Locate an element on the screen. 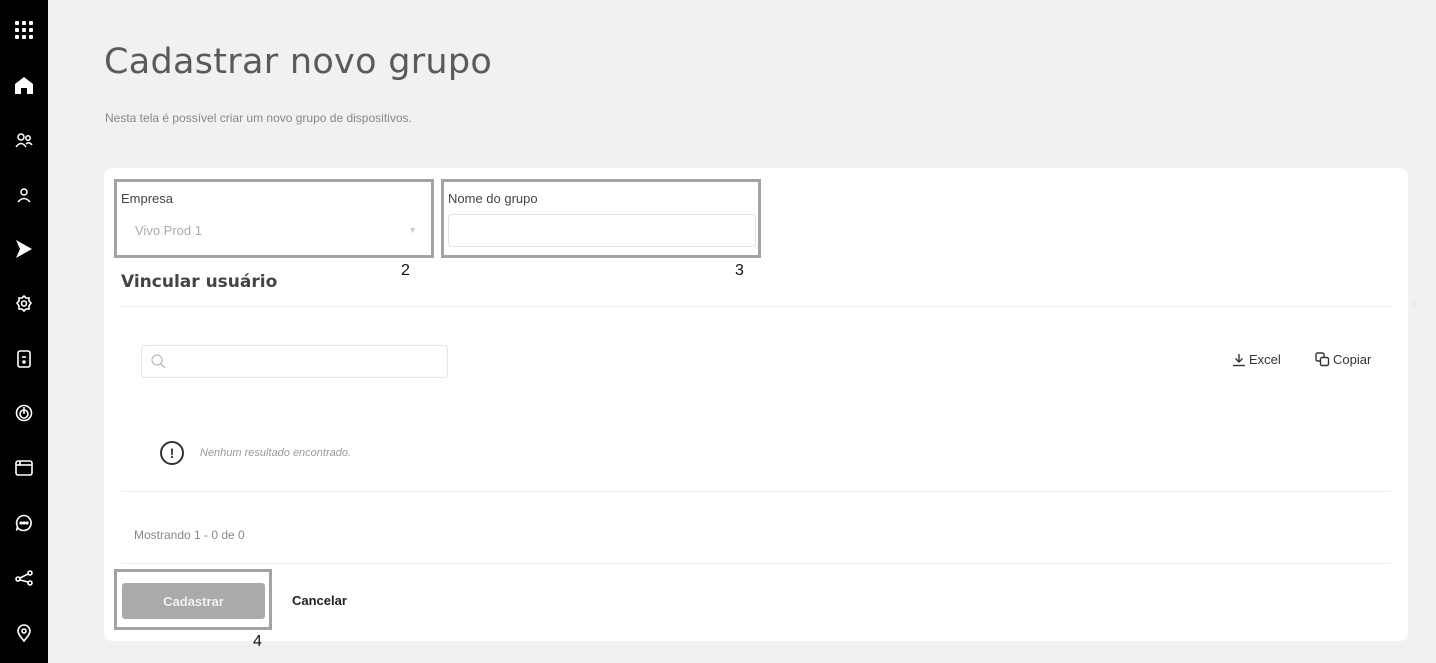 The image size is (1436, 663). device-icon is located at coordinates (24, 359).